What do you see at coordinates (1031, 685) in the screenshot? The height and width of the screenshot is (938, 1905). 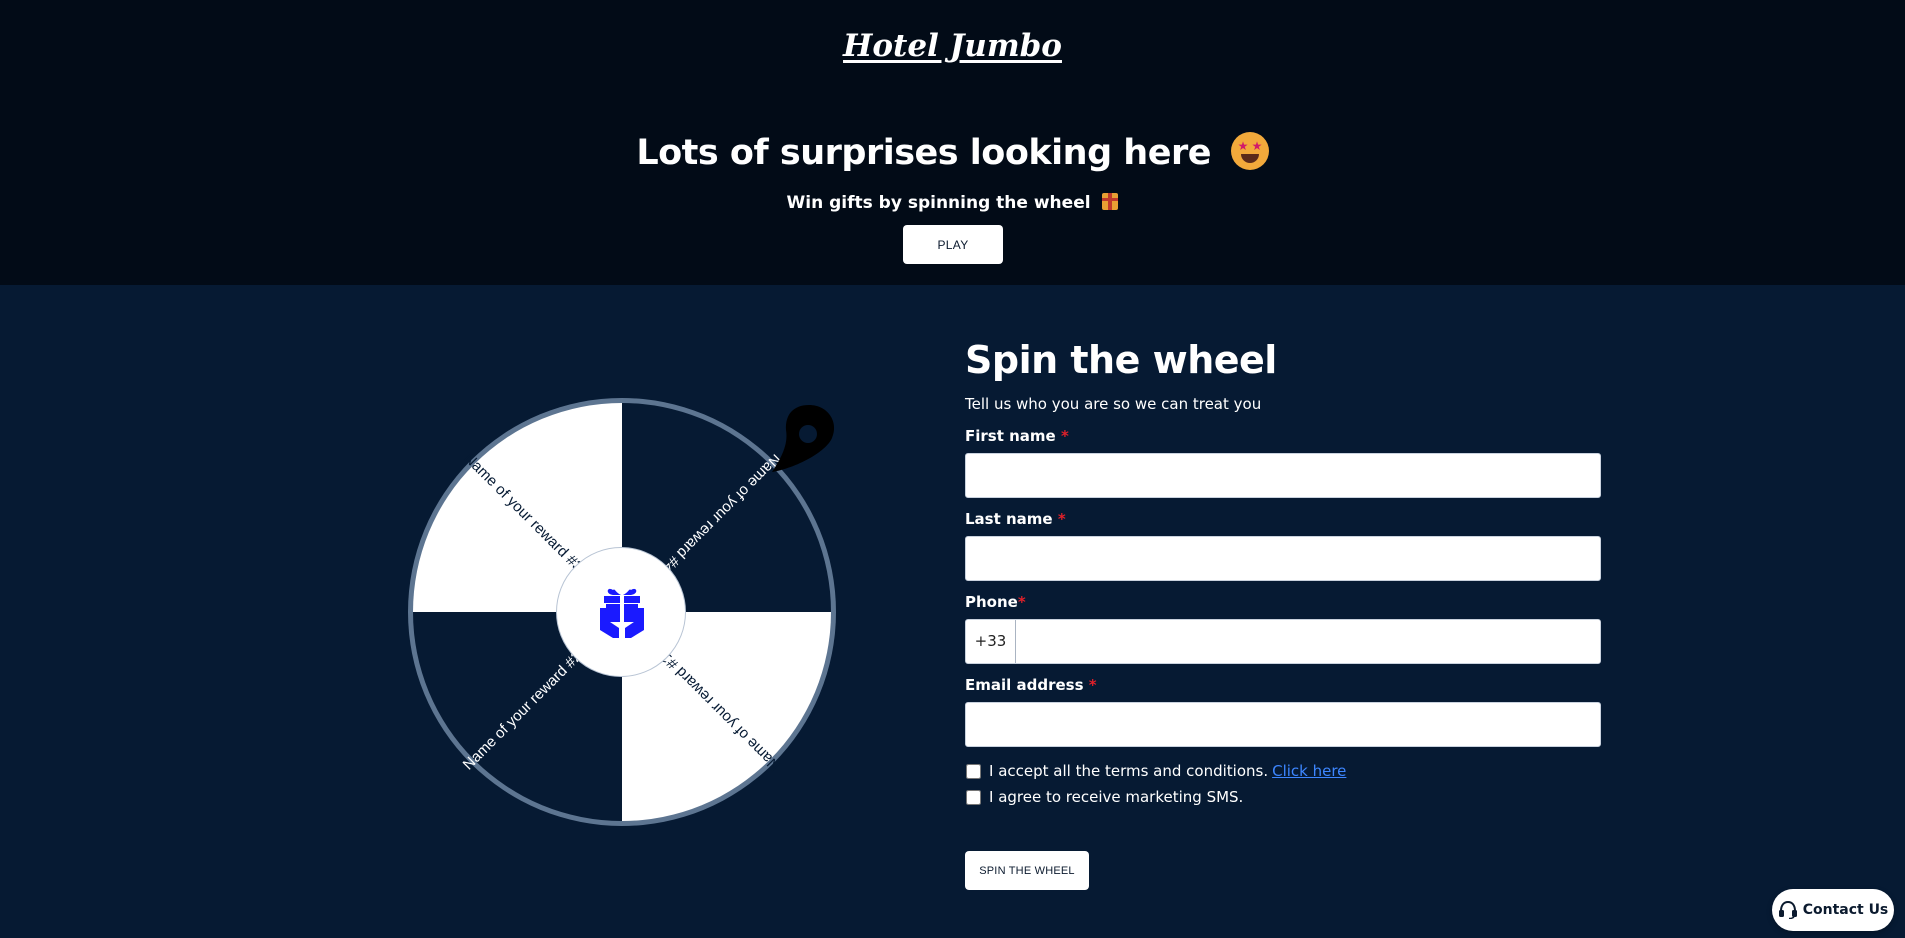 I see `email-label: Email address *` at bounding box center [1031, 685].